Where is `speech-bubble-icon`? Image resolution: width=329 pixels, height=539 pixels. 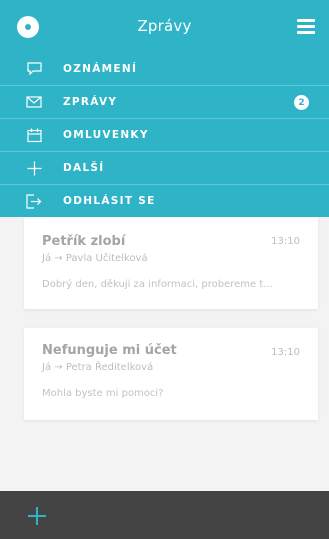
speech-bubble-icon is located at coordinates (34, 69).